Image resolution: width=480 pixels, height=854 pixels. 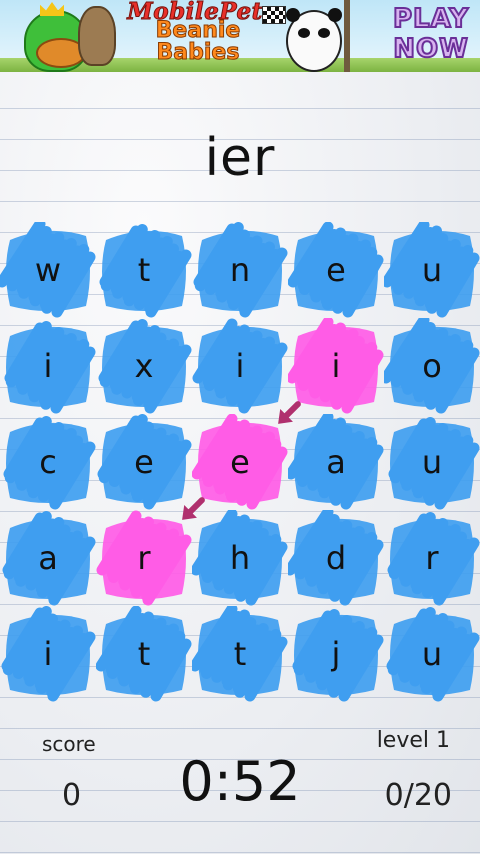 I want to click on word-progress: 0/20, so click(x=418, y=795).